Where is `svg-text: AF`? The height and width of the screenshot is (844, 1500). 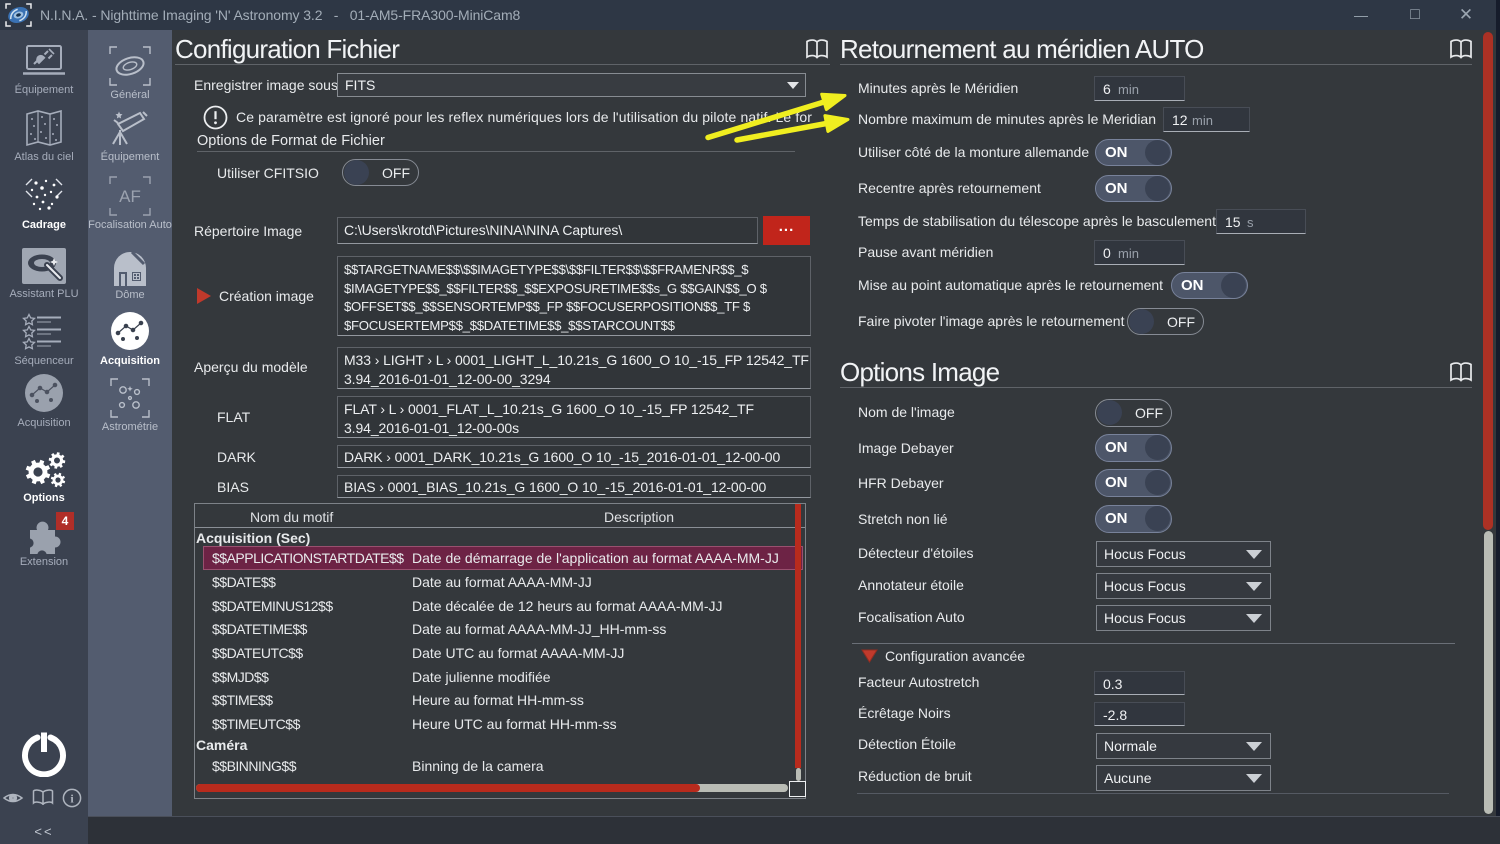 svg-text: AF is located at coordinates (130, 196).